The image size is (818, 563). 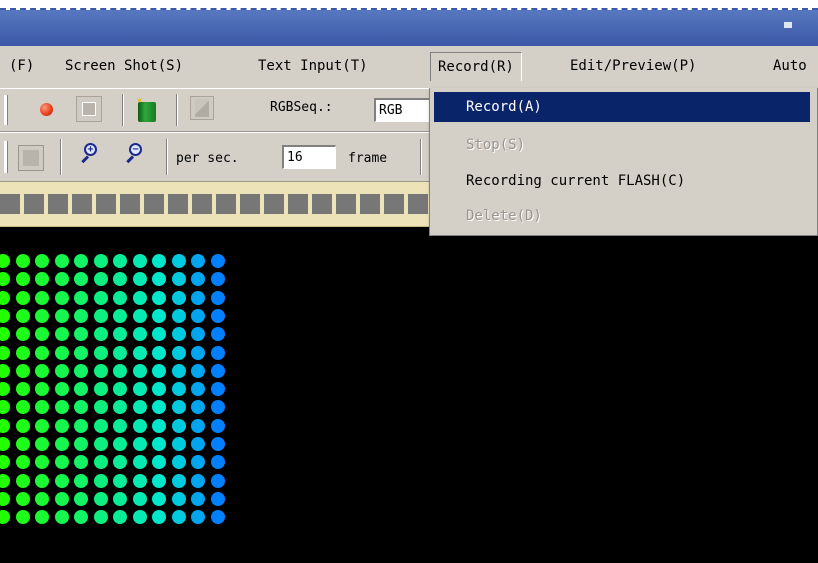 I want to click on menu-edit-preview: Edit/Preview(P), so click(x=633, y=66).